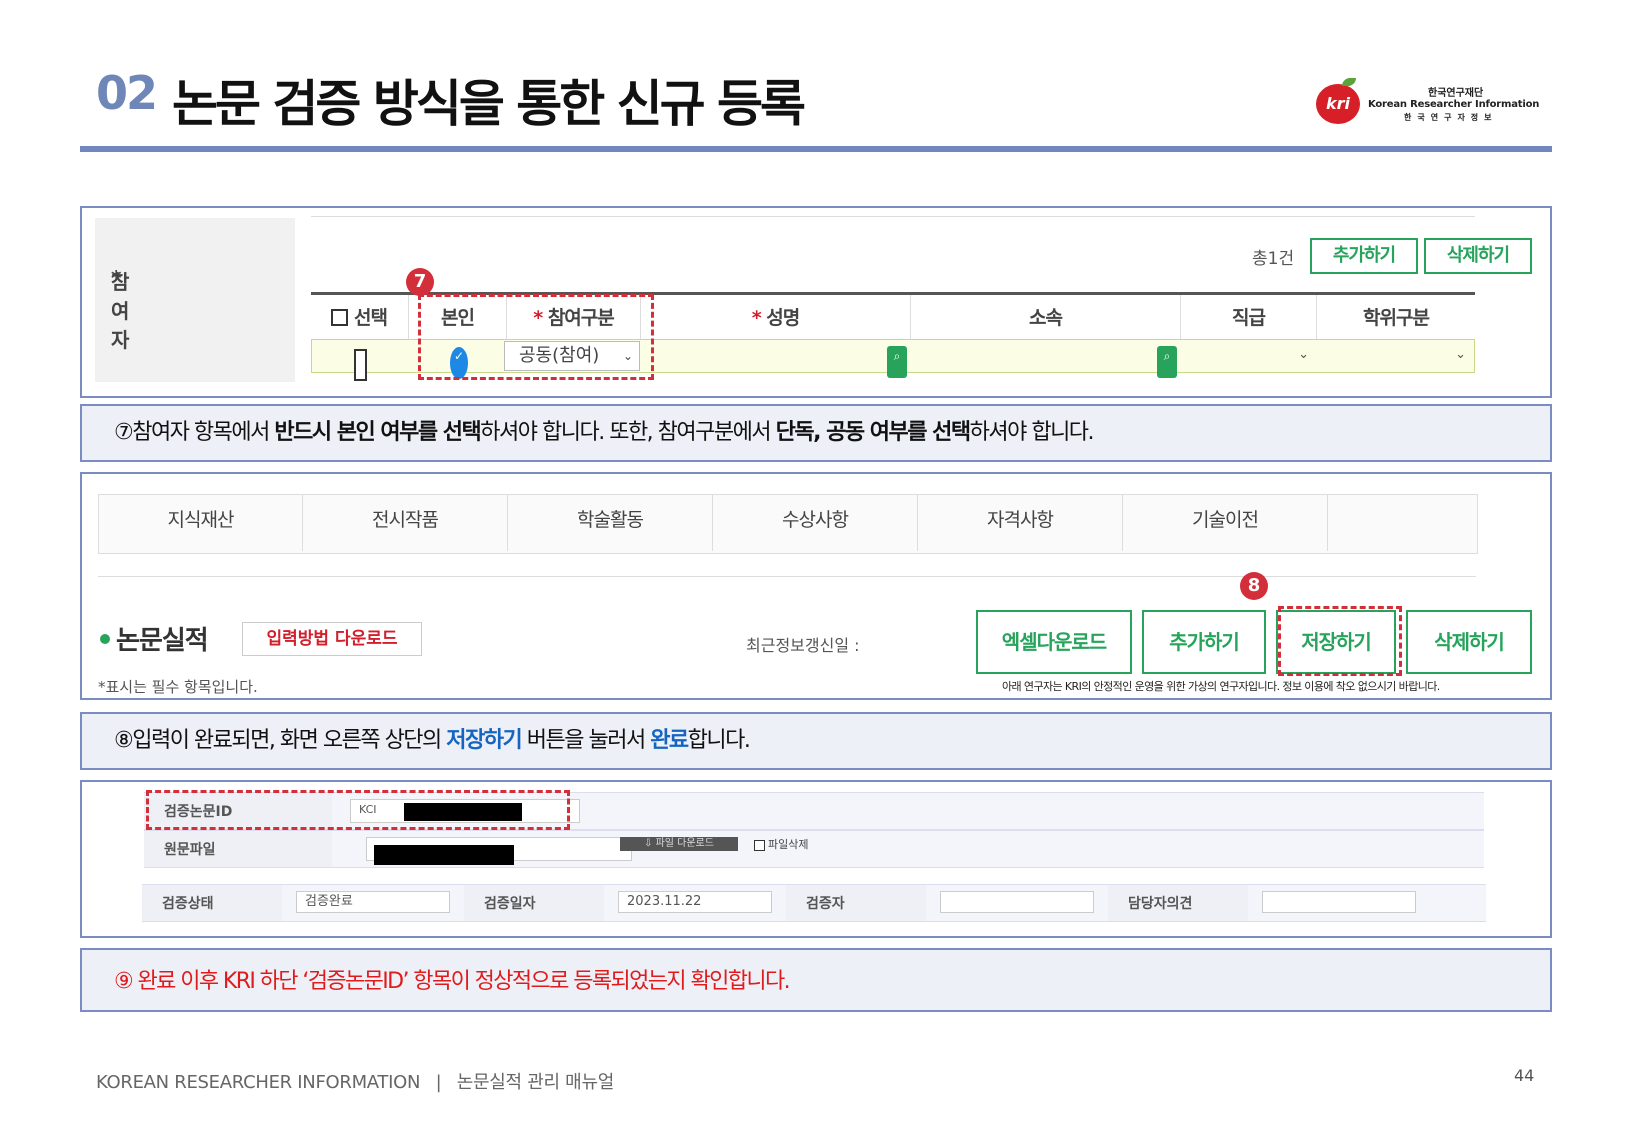 Image resolution: width=1626 pixels, height=1125 pixels. Describe the element at coordinates (1339, 902) in the screenshot. I see `opinion-input` at that location.